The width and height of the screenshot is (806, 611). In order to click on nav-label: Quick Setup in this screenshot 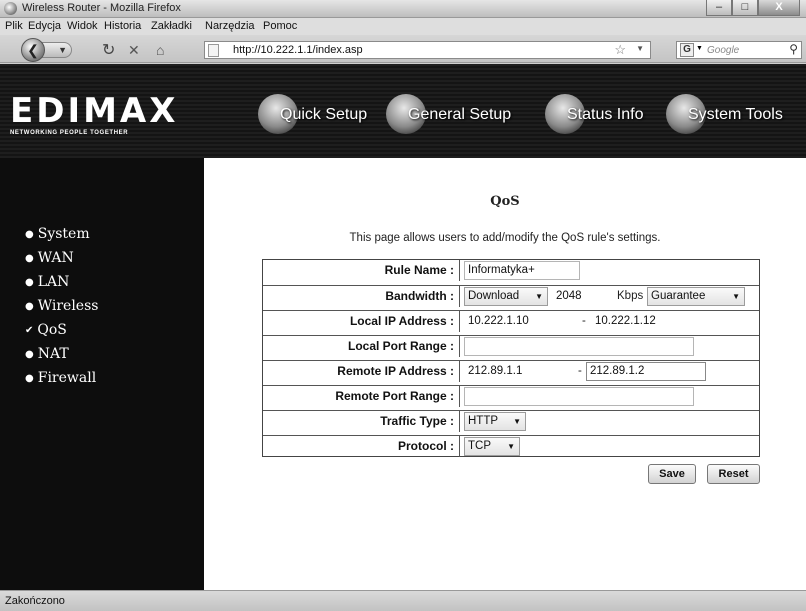, I will do `click(324, 114)`.